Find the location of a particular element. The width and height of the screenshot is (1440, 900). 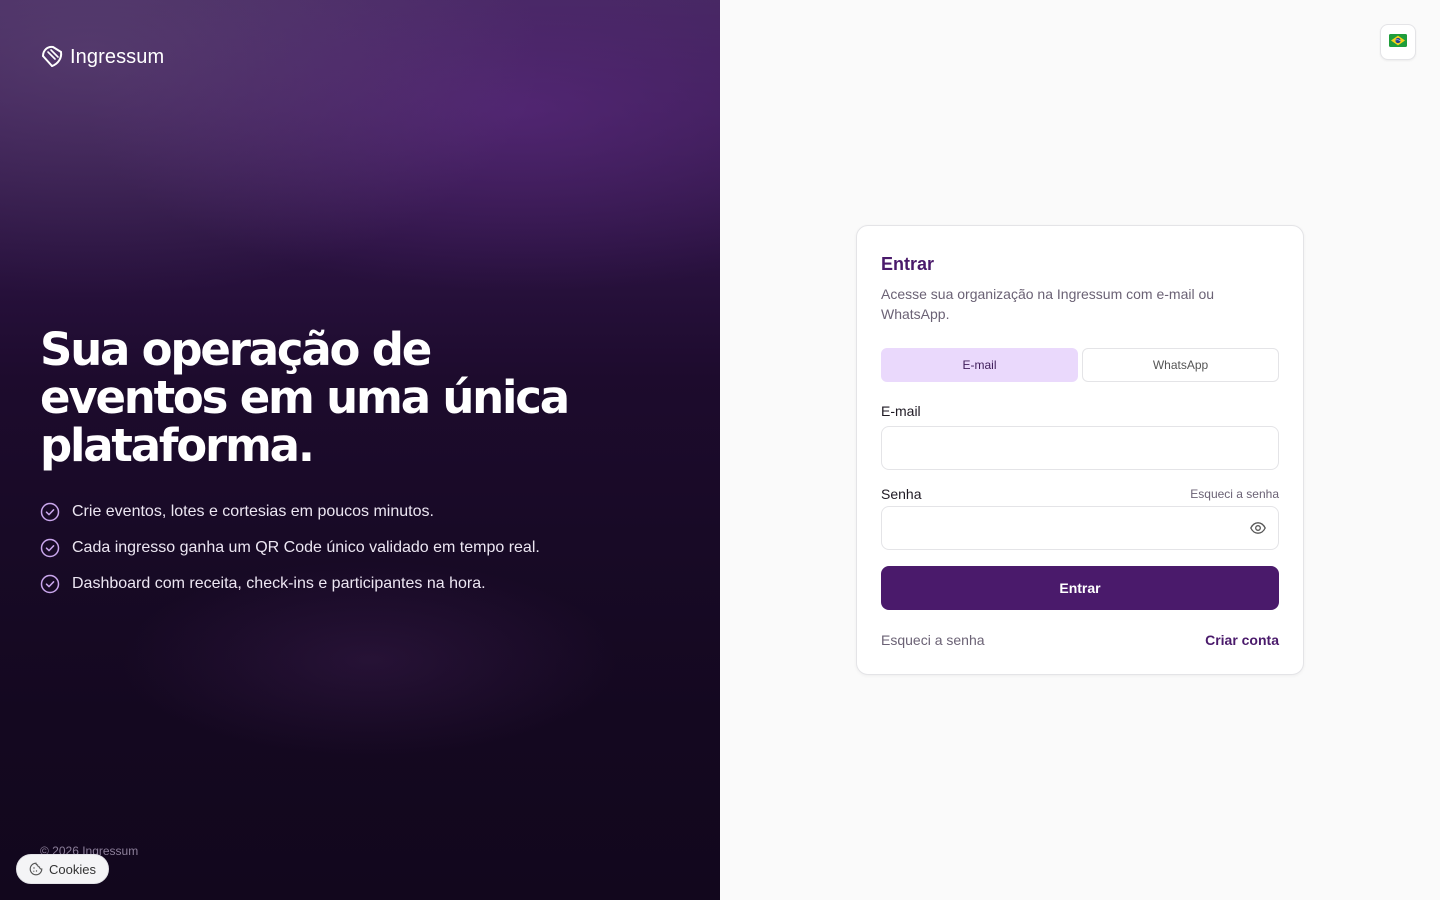

login-title: Entrar is located at coordinates (908, 264).